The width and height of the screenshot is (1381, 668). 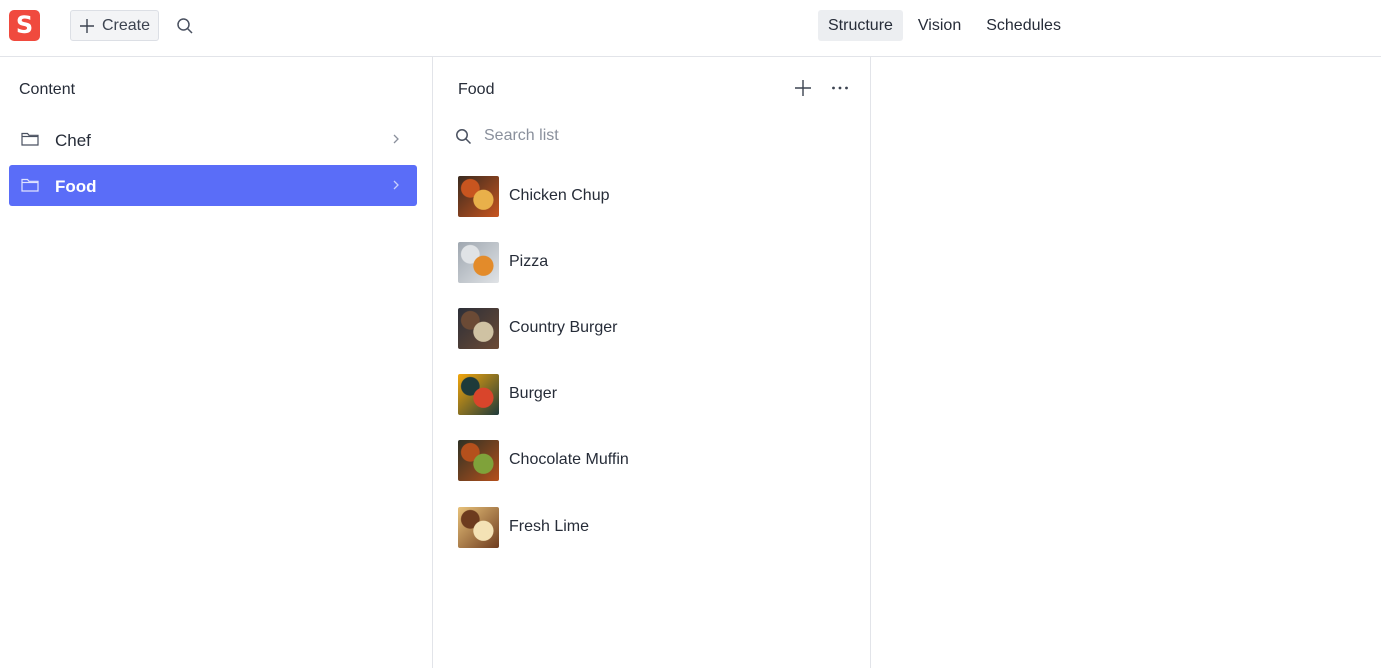 I want to click on list-item-label: Chocolate Muffin, so click(x=569, y=459).